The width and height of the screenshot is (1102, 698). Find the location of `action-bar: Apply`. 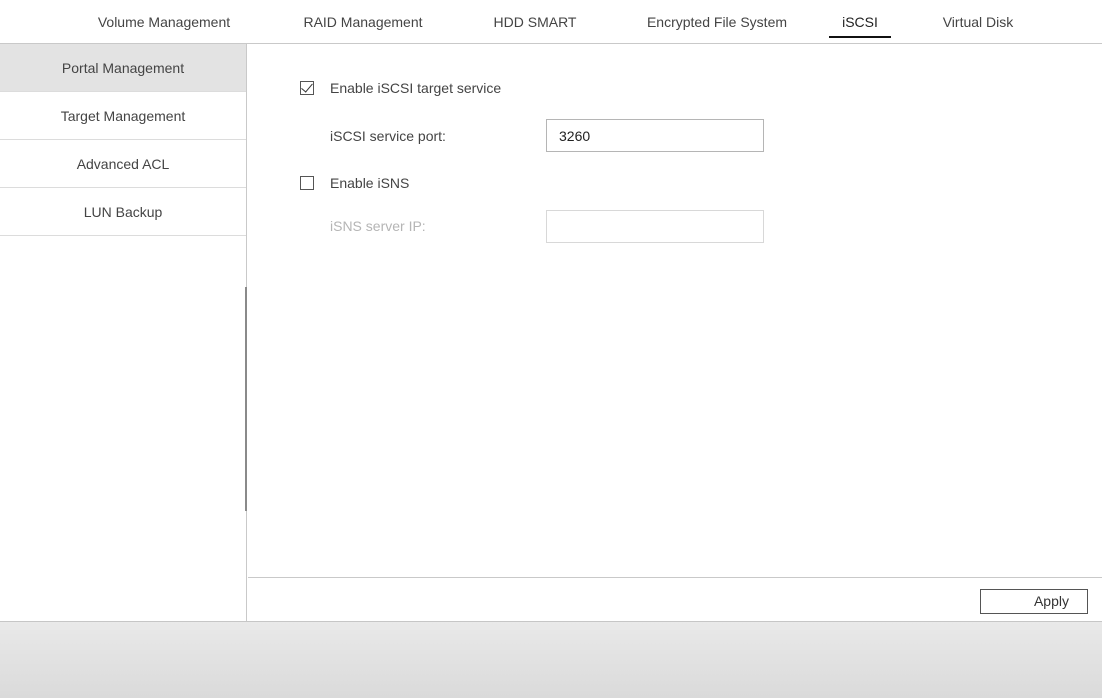

action-bar: Apply is located at coordinates (675, 599).